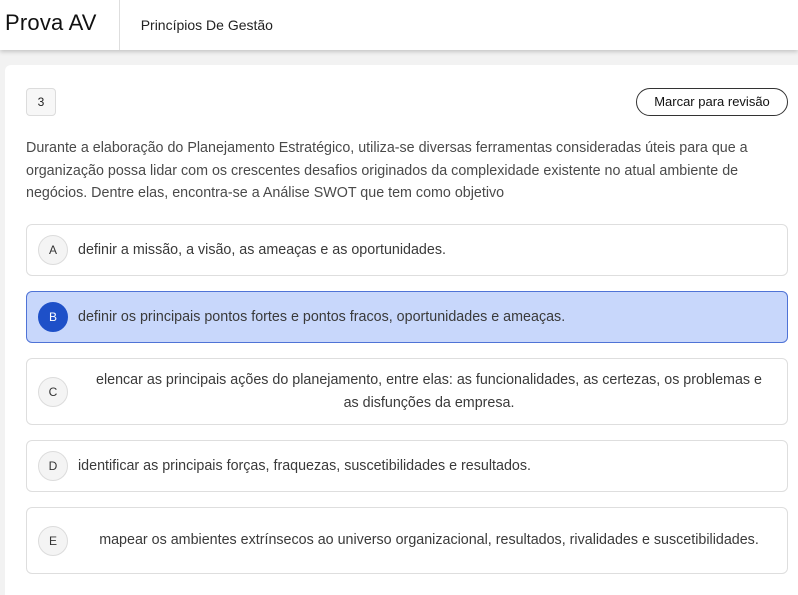  I want to click on option-letter: E, so click(53, 540).